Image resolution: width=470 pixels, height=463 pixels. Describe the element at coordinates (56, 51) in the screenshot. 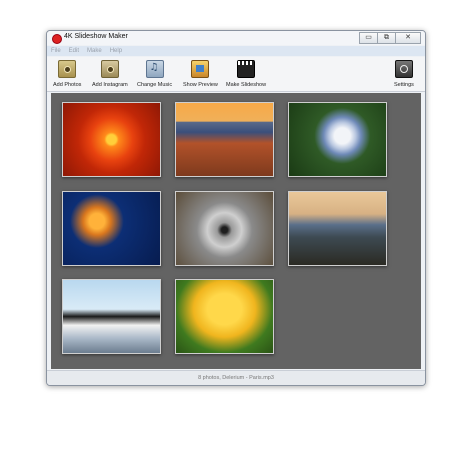

I see `menu-file: File` at that location.